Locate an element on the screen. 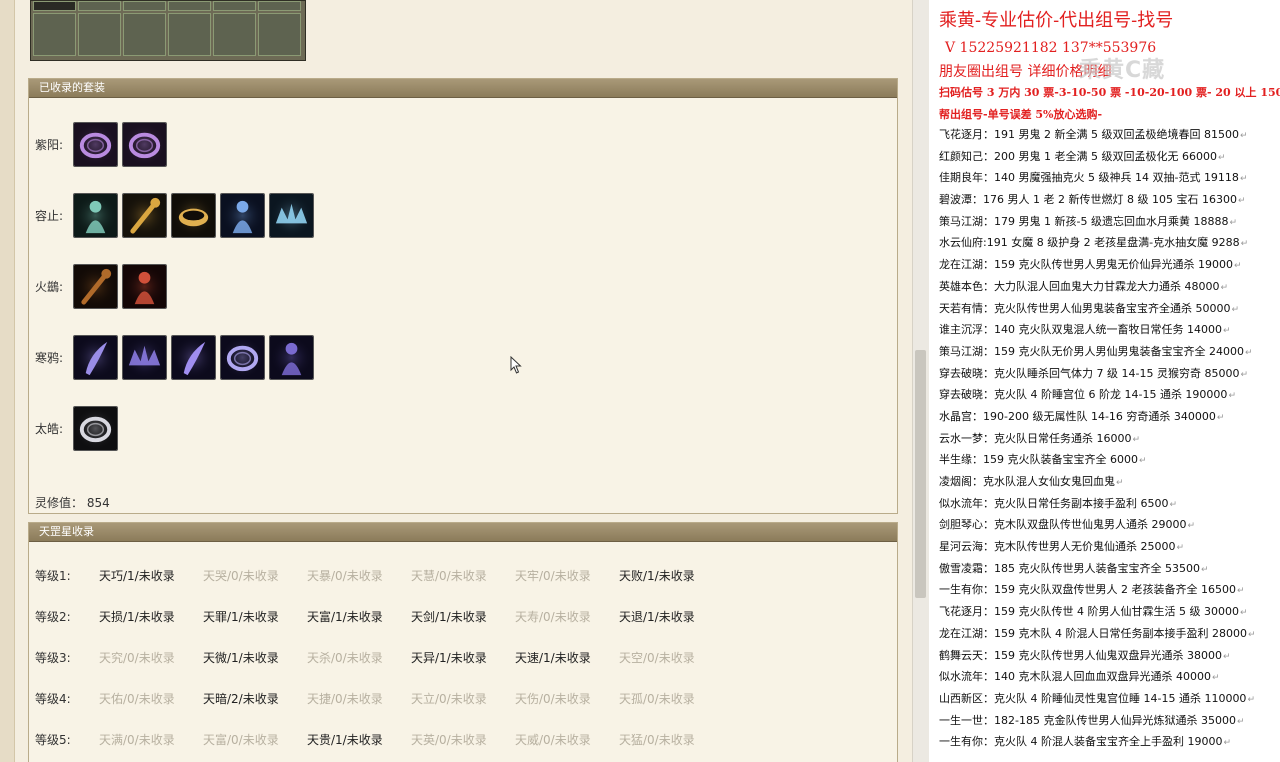 This screenshot has width=1280, height=762. vertical-scrollbar is located at coordinates (920, 381).